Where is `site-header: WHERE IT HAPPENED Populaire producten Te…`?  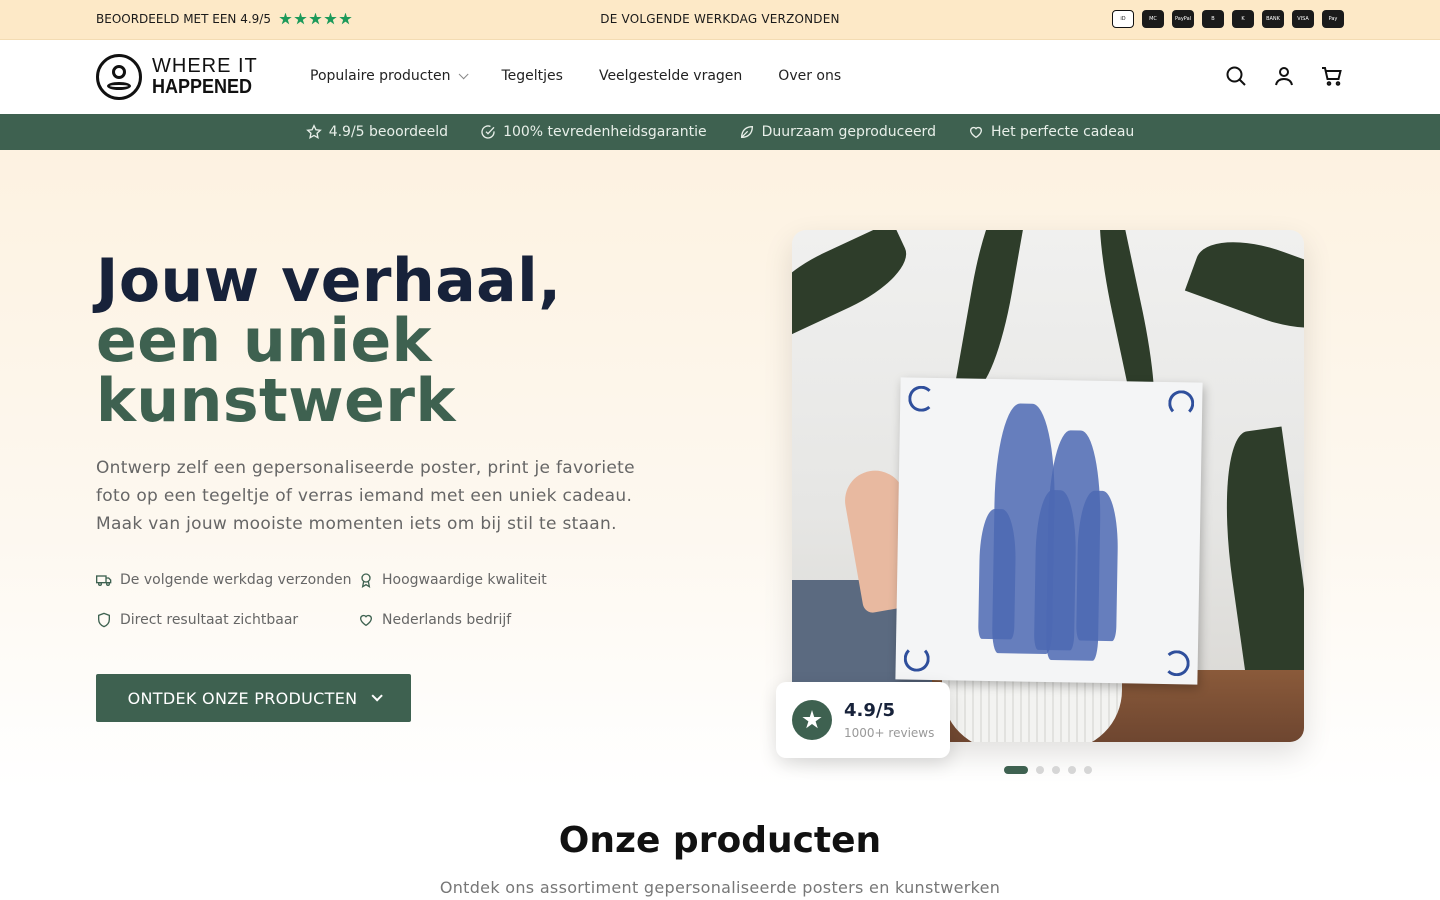 site-header: WHERE IT HAPPENED Populaire producten Te… is located at coordinates (720, 77).